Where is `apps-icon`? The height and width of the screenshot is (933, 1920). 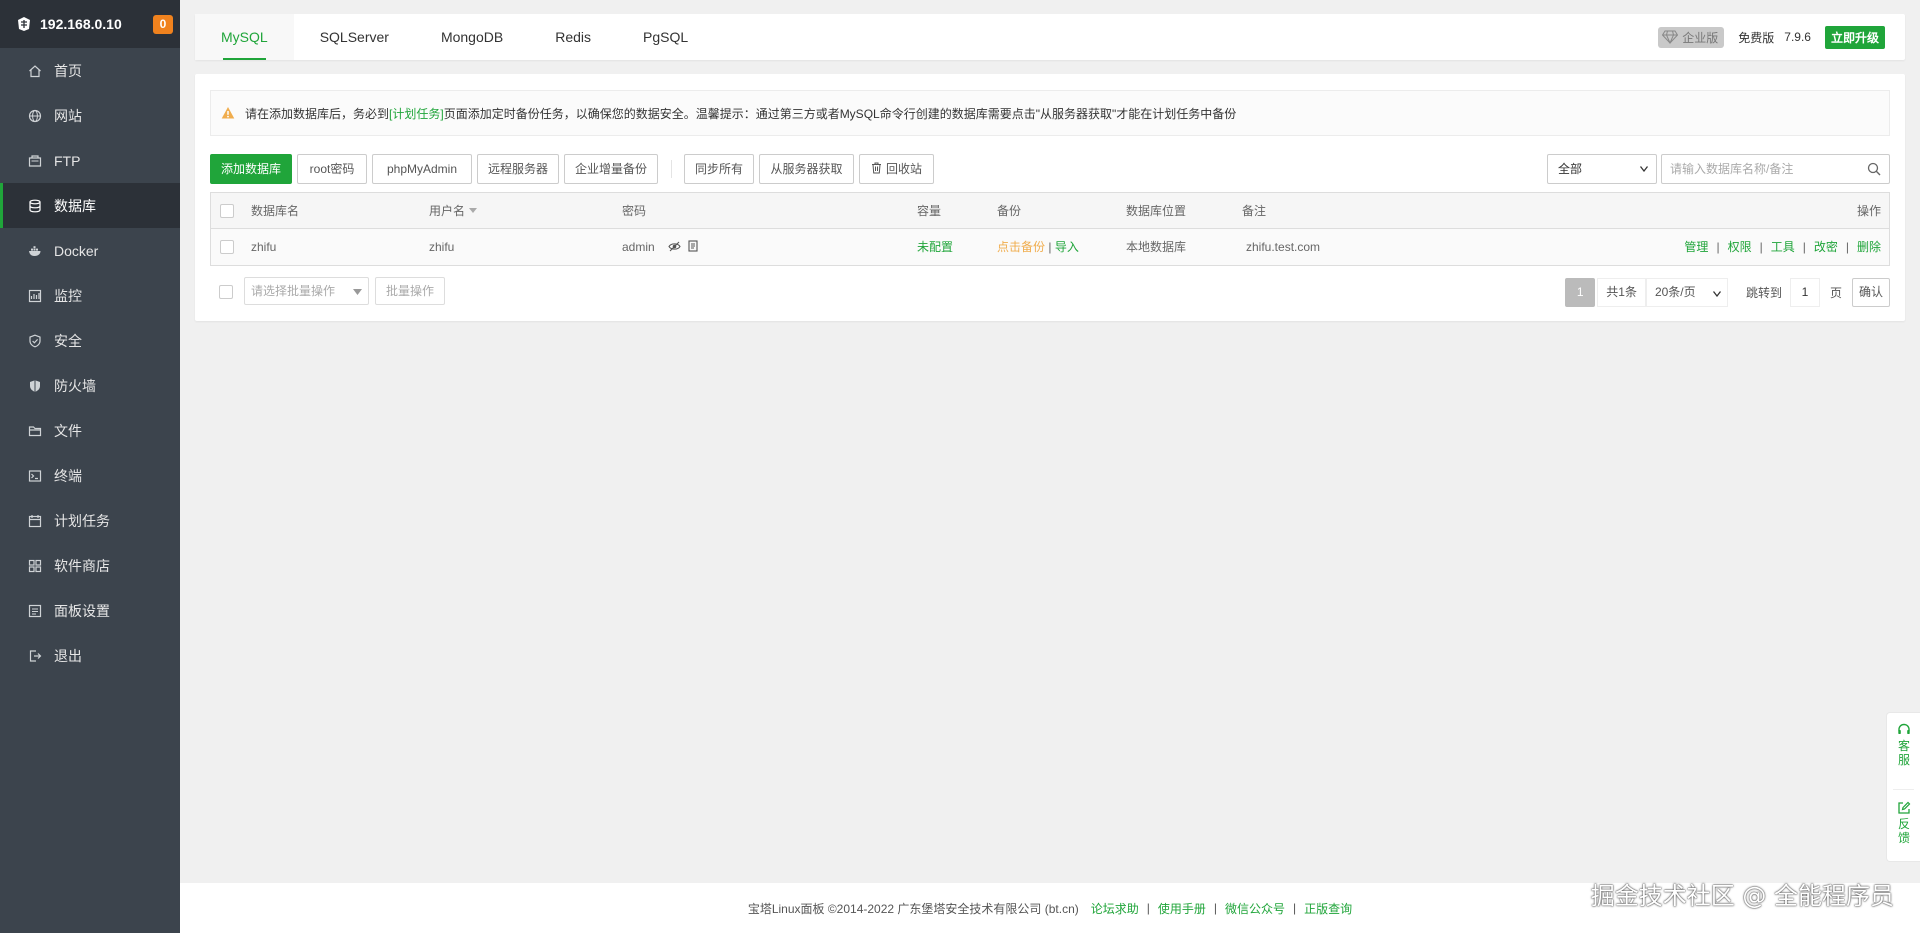 apps-icon is located at coordinates (35, 566).